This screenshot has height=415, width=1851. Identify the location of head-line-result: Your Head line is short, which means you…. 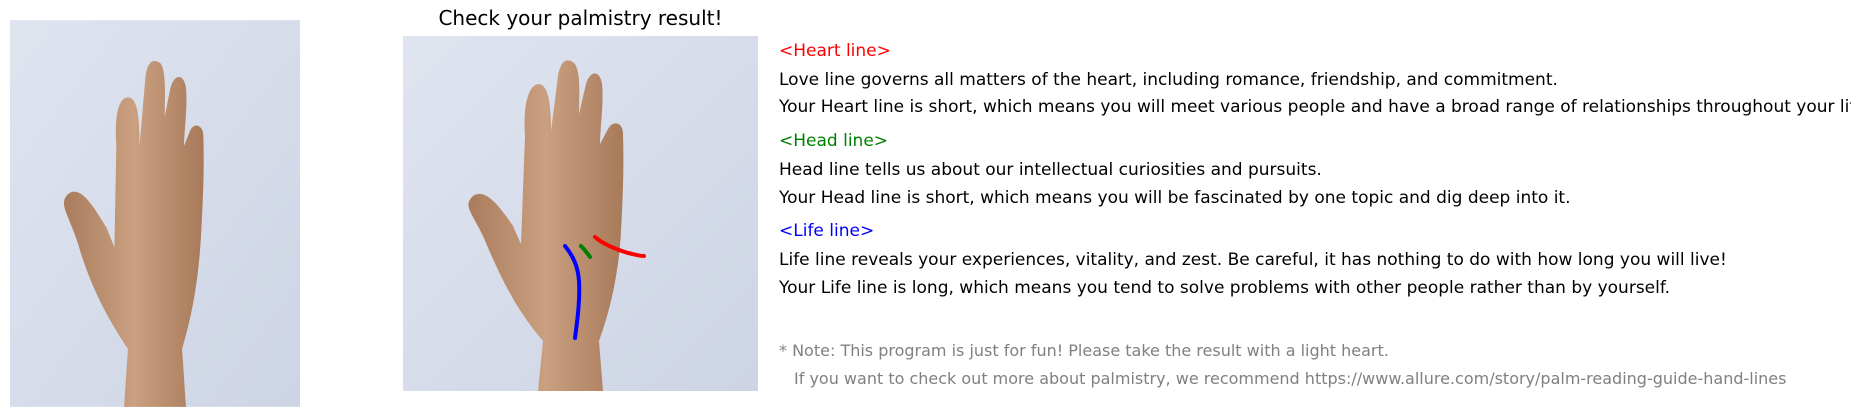
(1175, 198).